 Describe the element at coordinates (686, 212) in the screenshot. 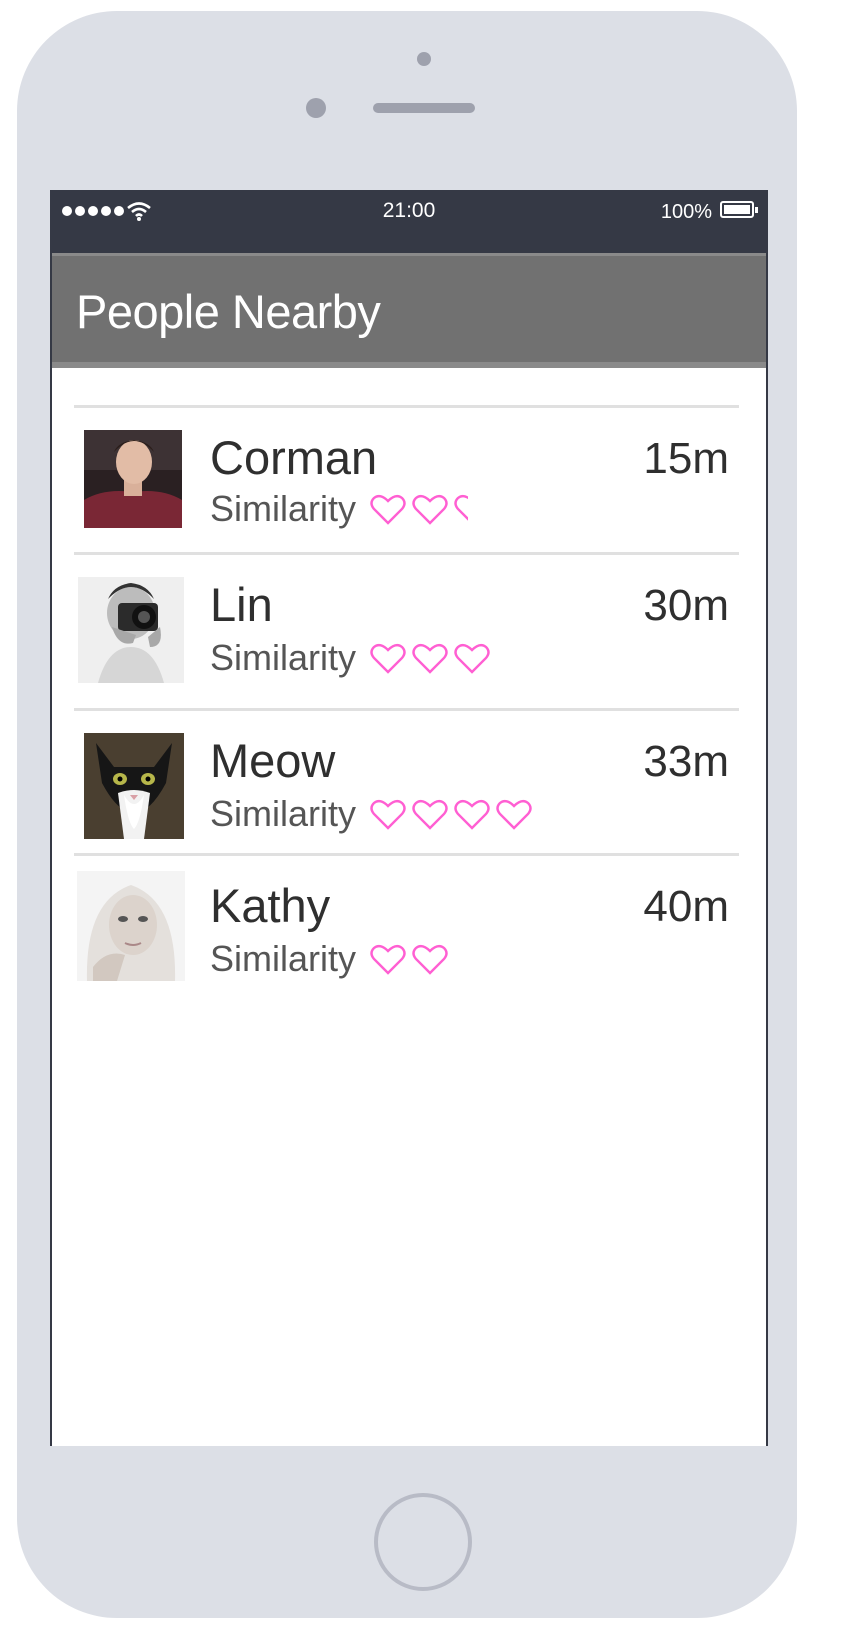

I see `battery-percentage: 100%` at that location.